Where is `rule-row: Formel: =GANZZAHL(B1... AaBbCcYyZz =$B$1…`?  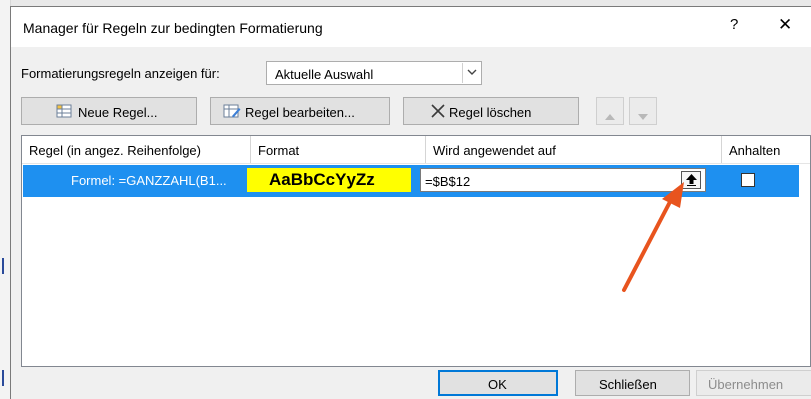 rule-row: Formel: =GANZZAHL(B1... AaBbCcYyZz =$B$1… is located at coordinates (411, 181).